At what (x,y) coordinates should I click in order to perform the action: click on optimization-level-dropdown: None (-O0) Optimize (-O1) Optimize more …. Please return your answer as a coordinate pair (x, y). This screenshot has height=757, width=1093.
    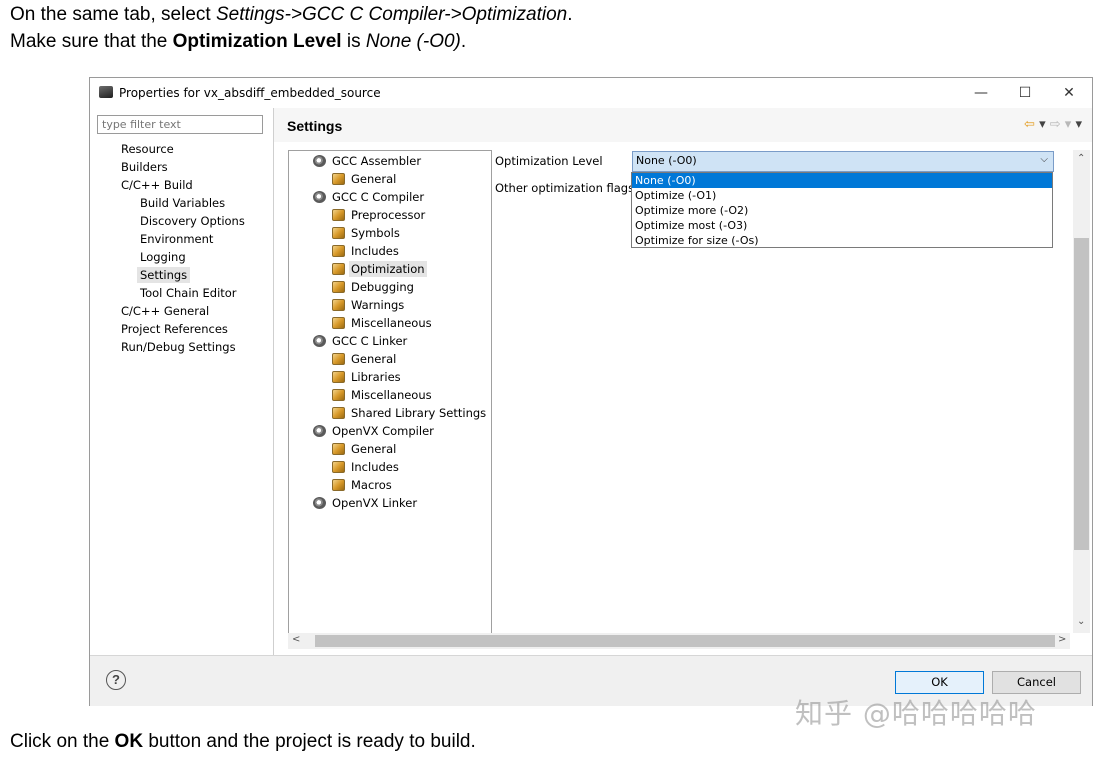
    Looking at the image, I should click on (842, 210).